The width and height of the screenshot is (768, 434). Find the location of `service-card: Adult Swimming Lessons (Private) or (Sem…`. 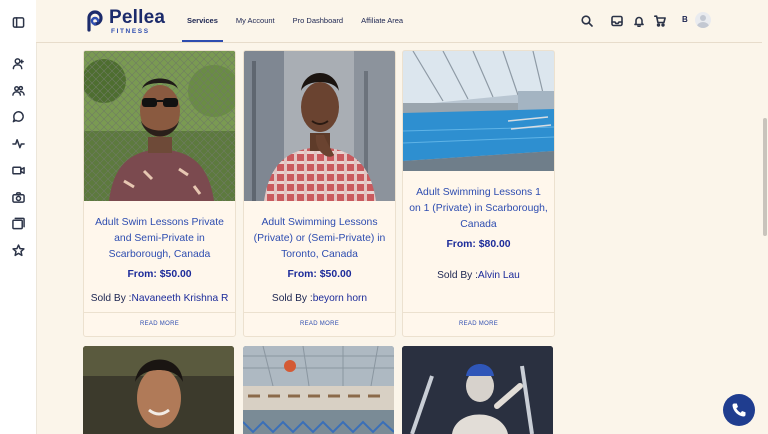

service-card: Adult Swimming Lessons (Private) or (Sem… is located at coordinates (319, 193).